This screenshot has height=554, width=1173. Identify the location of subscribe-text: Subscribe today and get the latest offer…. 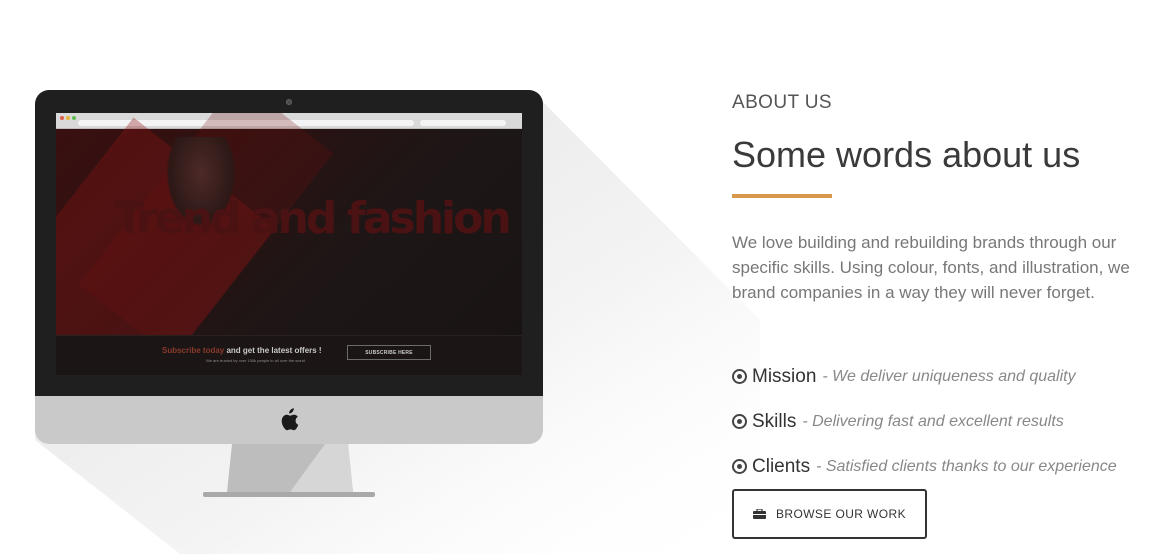
(242, 350).